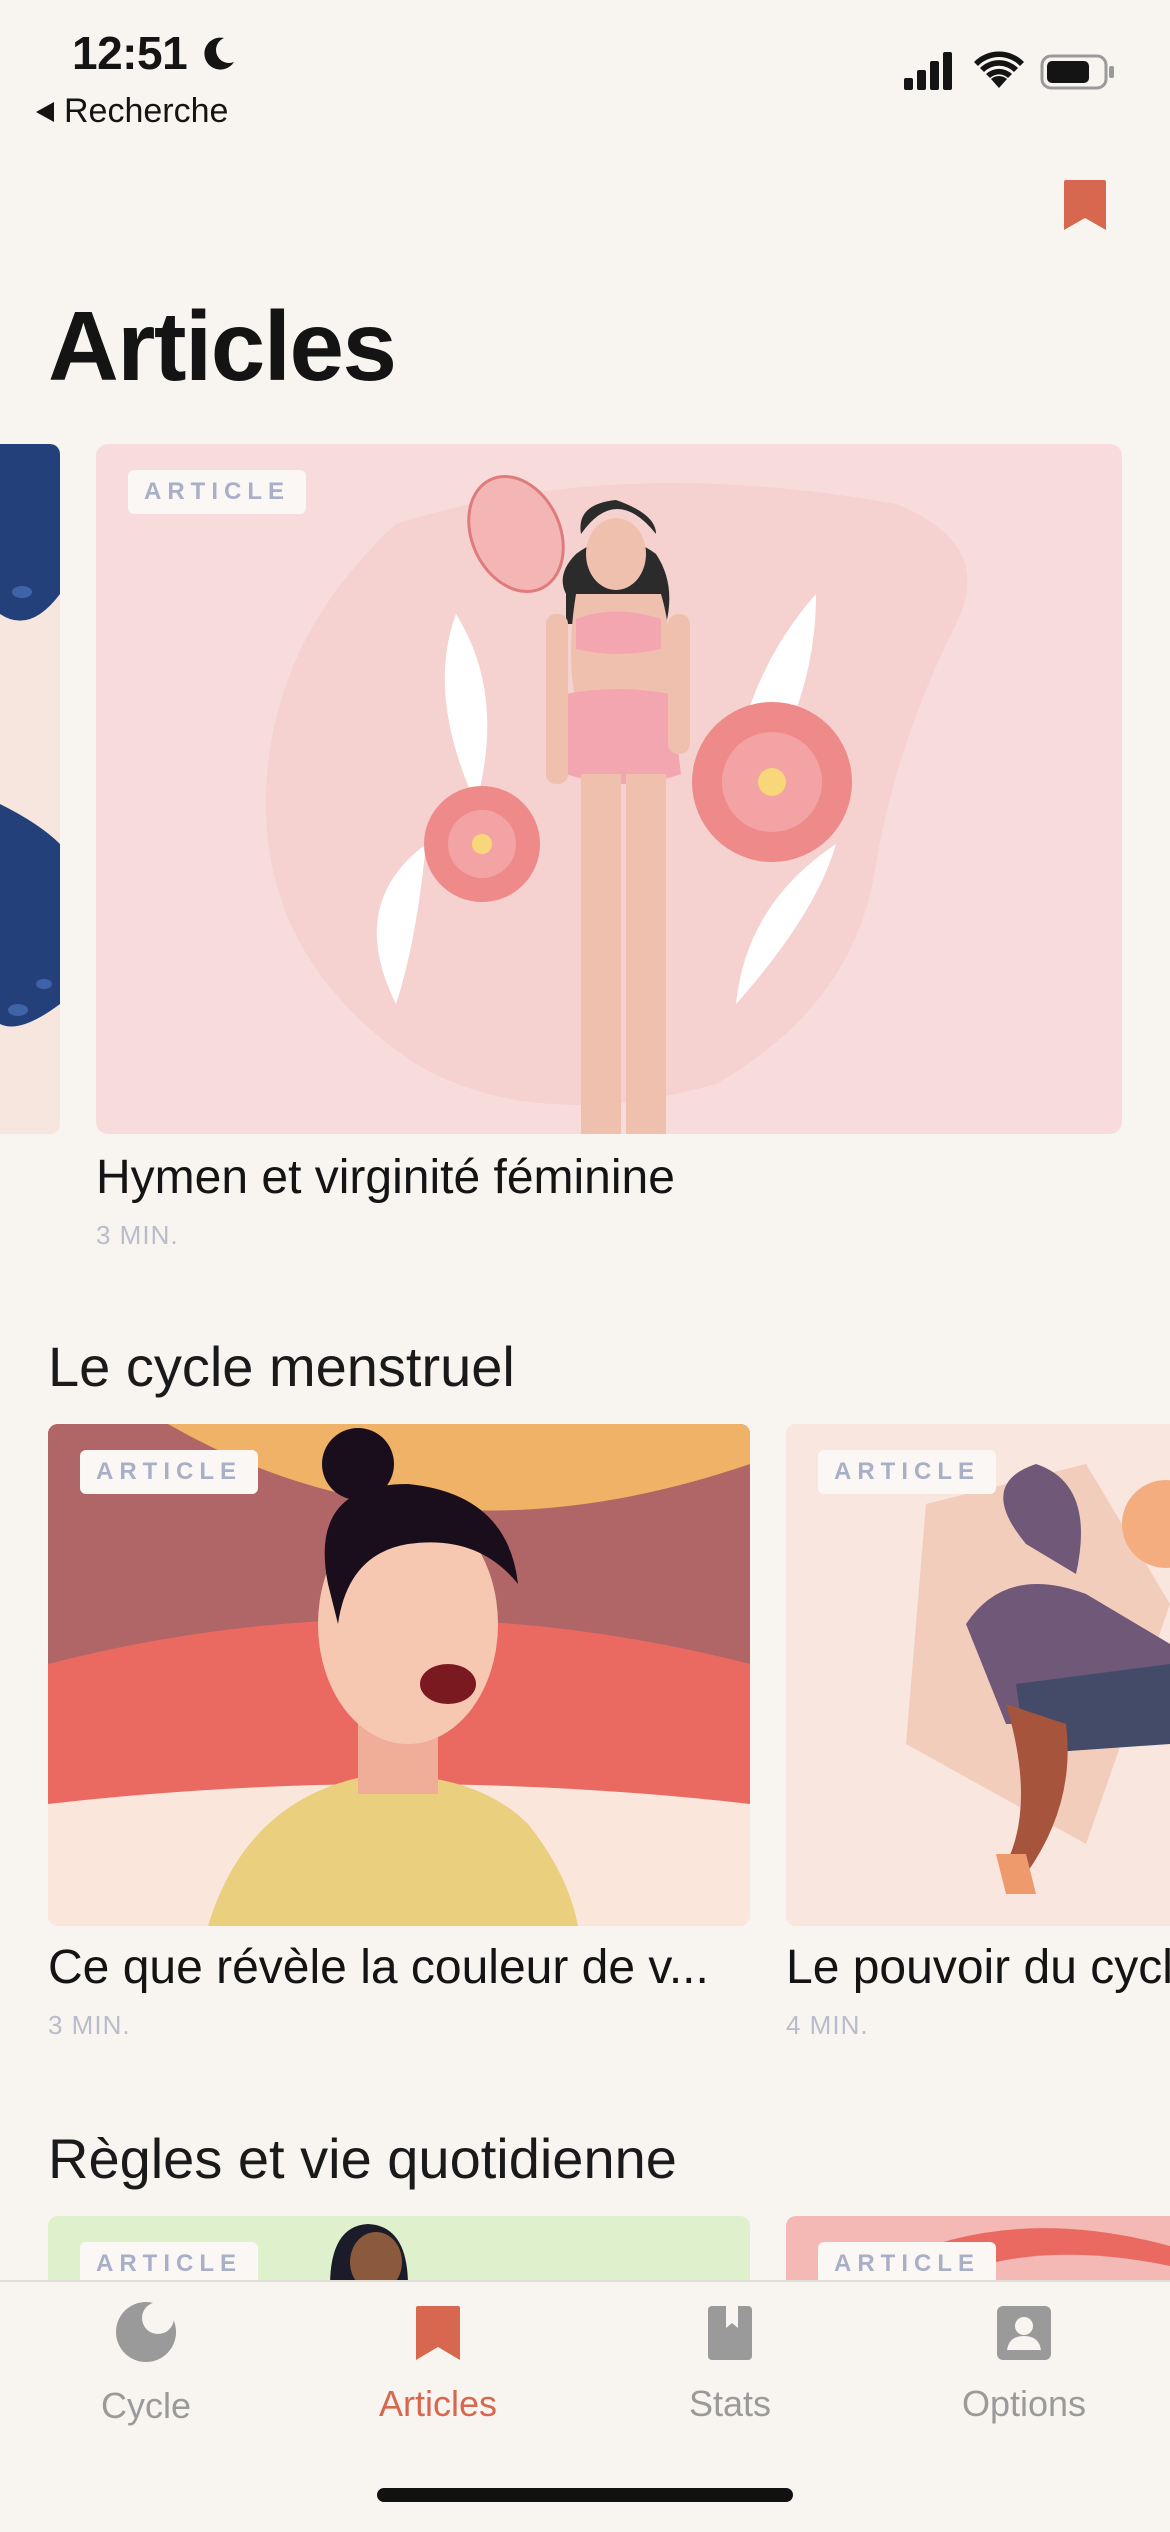 This screenshot has width=1170, height=2532. I want to click on section-title-daily-life: Règles et vie quotidienne, so click(362, 2158).